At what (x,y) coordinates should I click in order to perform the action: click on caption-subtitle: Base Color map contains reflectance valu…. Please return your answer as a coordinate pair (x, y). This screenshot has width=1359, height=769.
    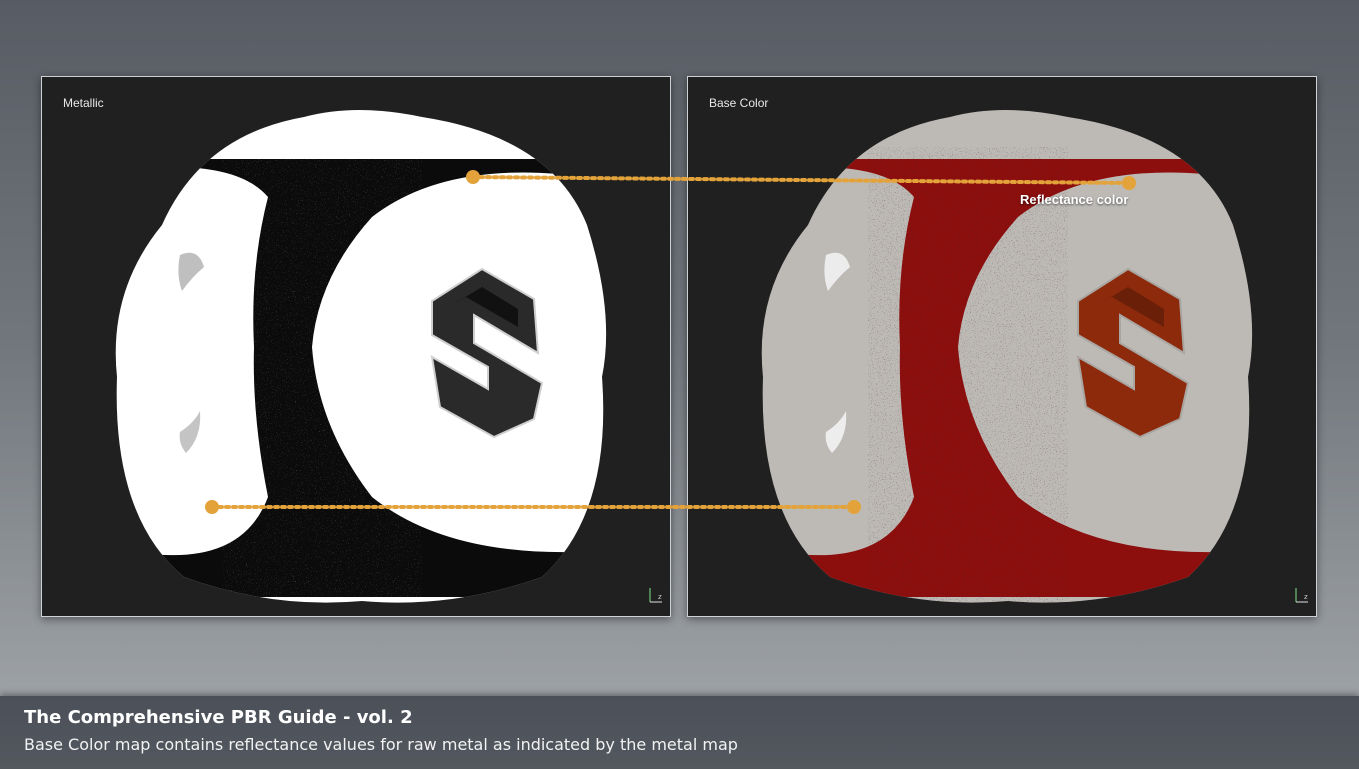
    Looking at the image, I should click on (381, 744).